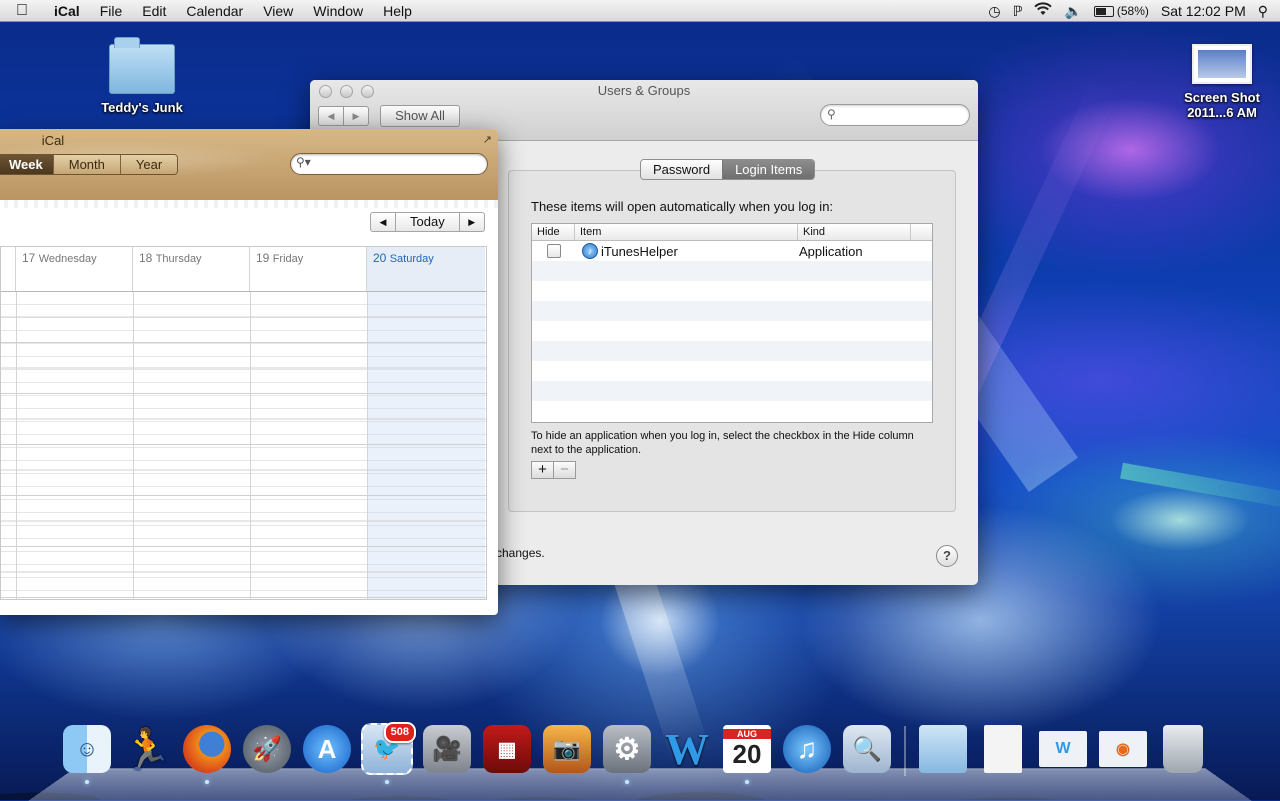  Describe the element at coordinates (67, 11) in the screenshot. I see `menu-app-name: iCal` at that location.